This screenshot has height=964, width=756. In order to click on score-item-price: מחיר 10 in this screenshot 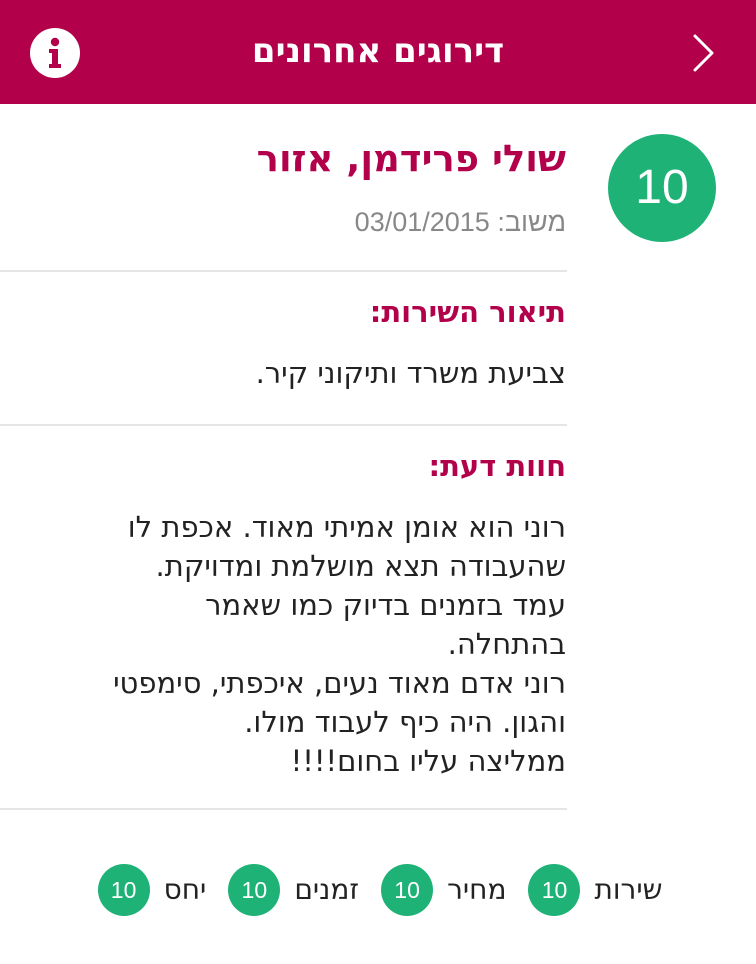, I will do `click(443, 890)`.